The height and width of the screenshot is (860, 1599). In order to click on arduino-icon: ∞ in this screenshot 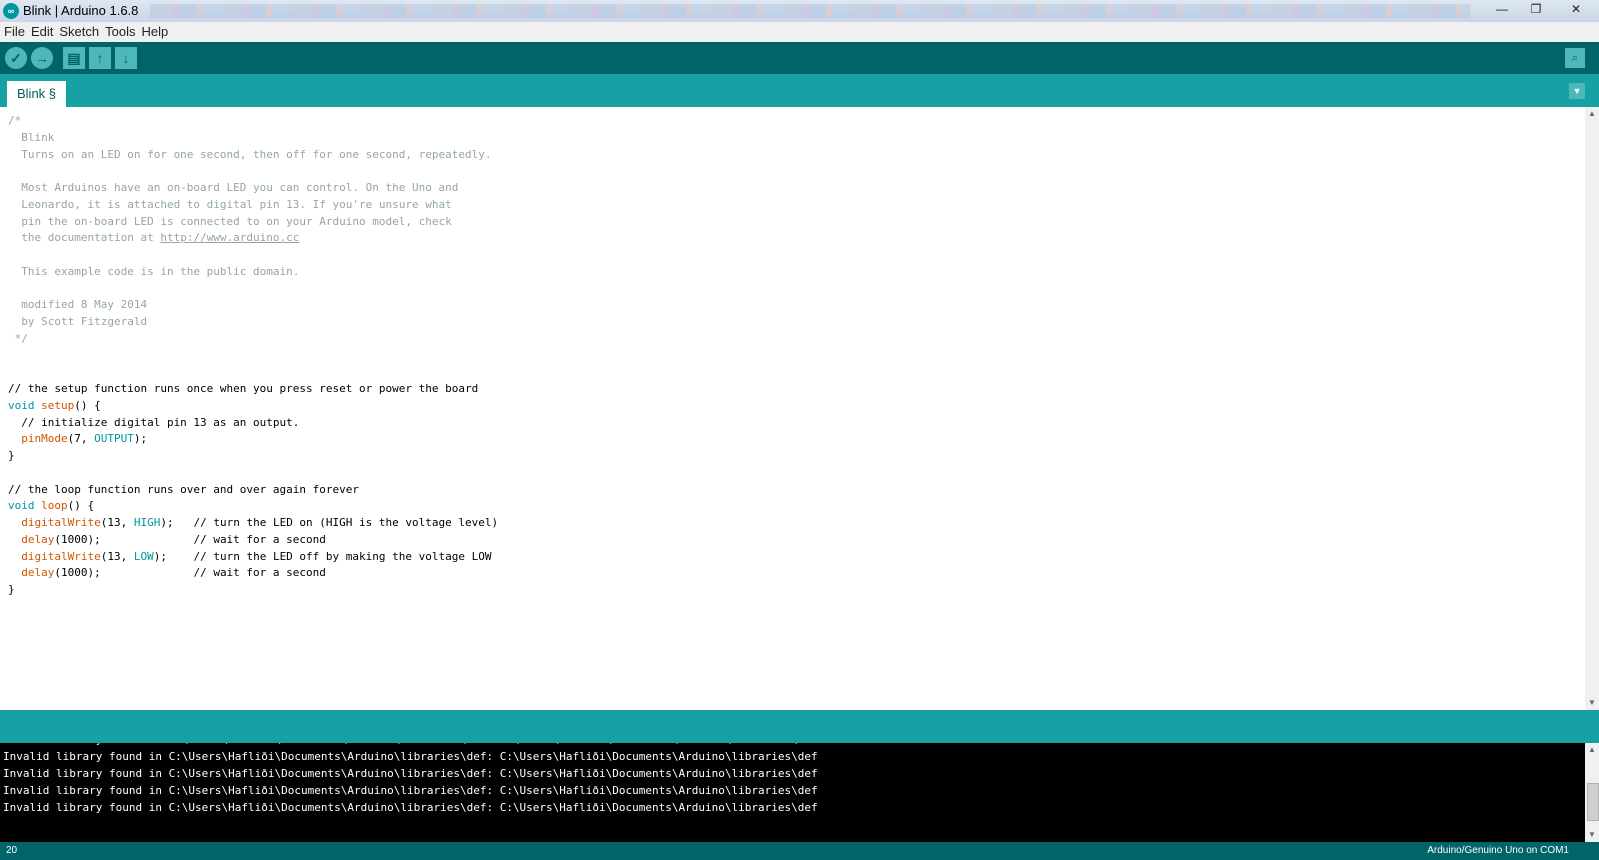, I will do `click(11, 11)`.